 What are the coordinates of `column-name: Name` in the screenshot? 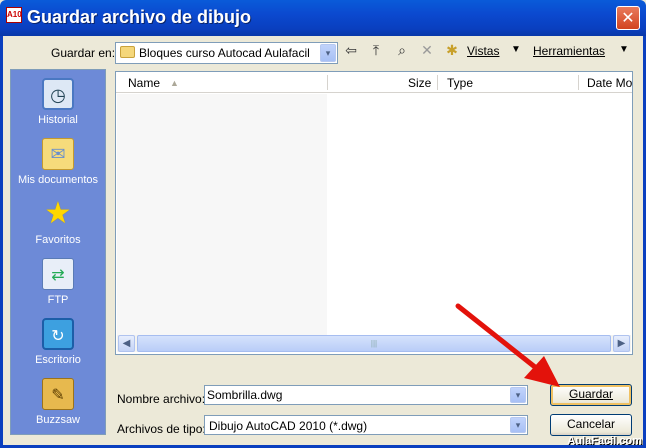 It's located at (144, 83).